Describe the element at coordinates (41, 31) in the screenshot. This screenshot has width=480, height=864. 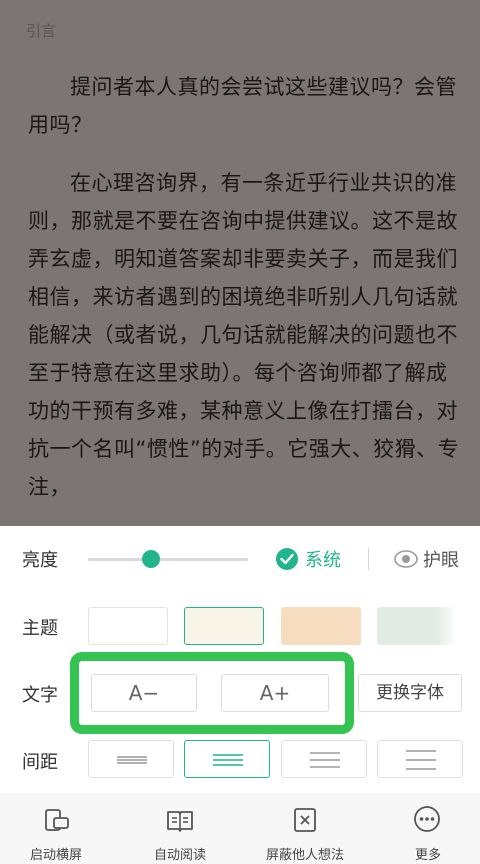
I see `chapter-title: 引言` at that location.